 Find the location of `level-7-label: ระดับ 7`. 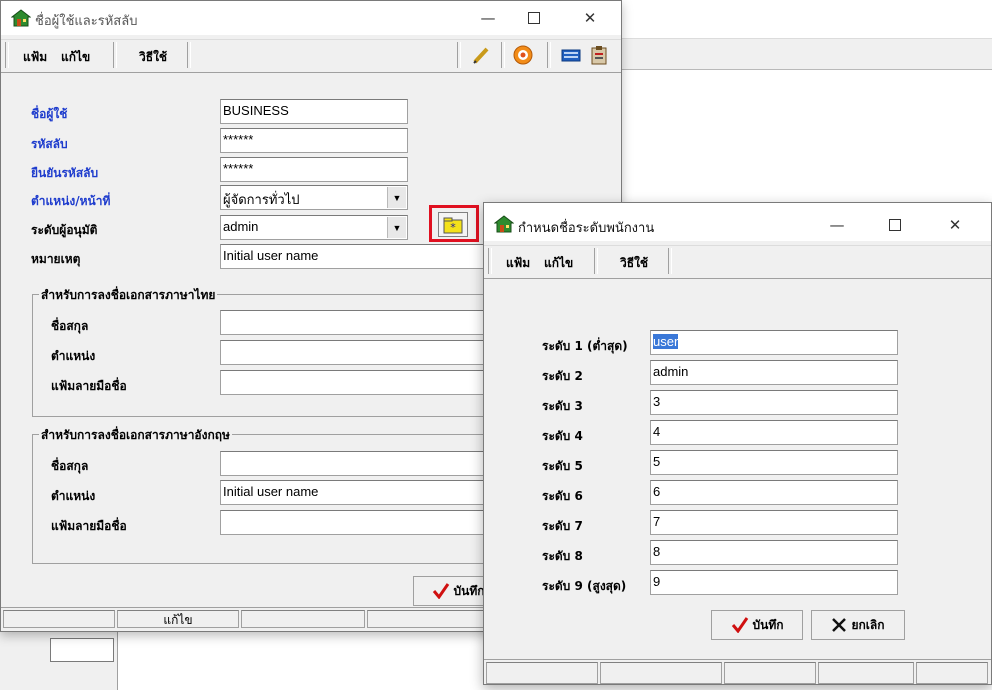

level-7-label: ระดับ 7 is located at coordinates (562, 526).